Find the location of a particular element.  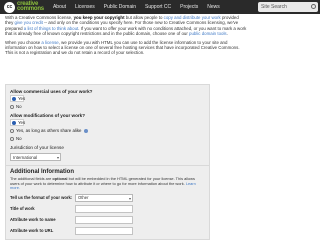

attrib-name-row: Attribute work to name is located at coordinates (107, 219).